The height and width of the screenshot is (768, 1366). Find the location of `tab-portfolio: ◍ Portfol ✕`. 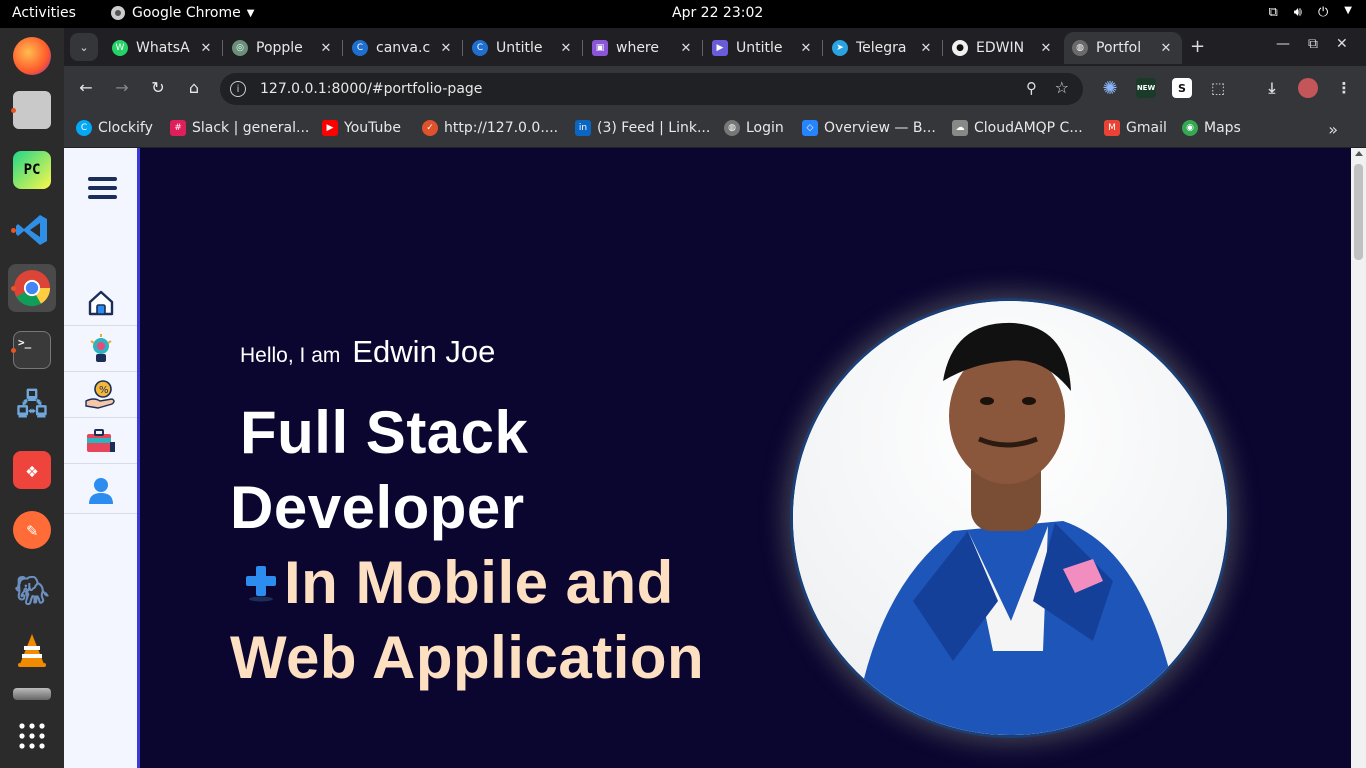

tab-portfolio: ◍ Portfol ✕ is located at coordinates (1123, 48).